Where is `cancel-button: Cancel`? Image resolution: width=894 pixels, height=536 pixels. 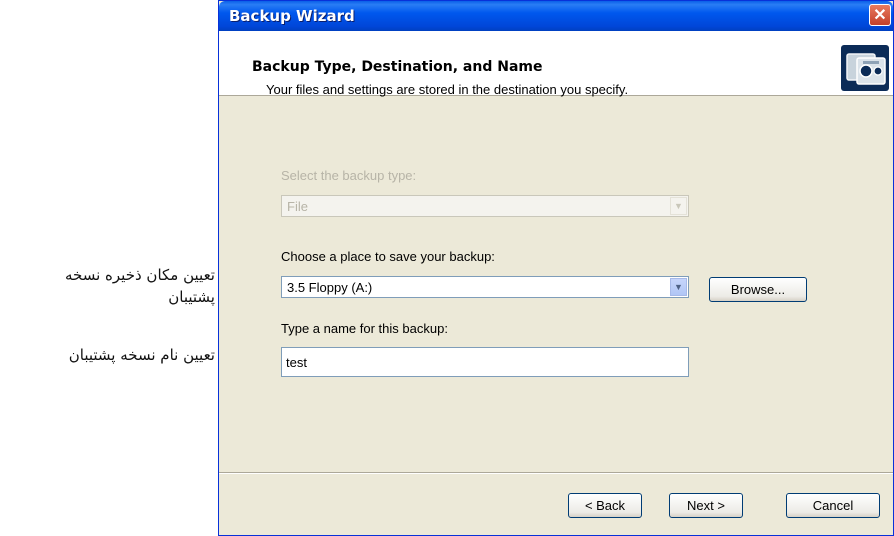
cancel-button: Cancel is located at coordinates (833, 505).